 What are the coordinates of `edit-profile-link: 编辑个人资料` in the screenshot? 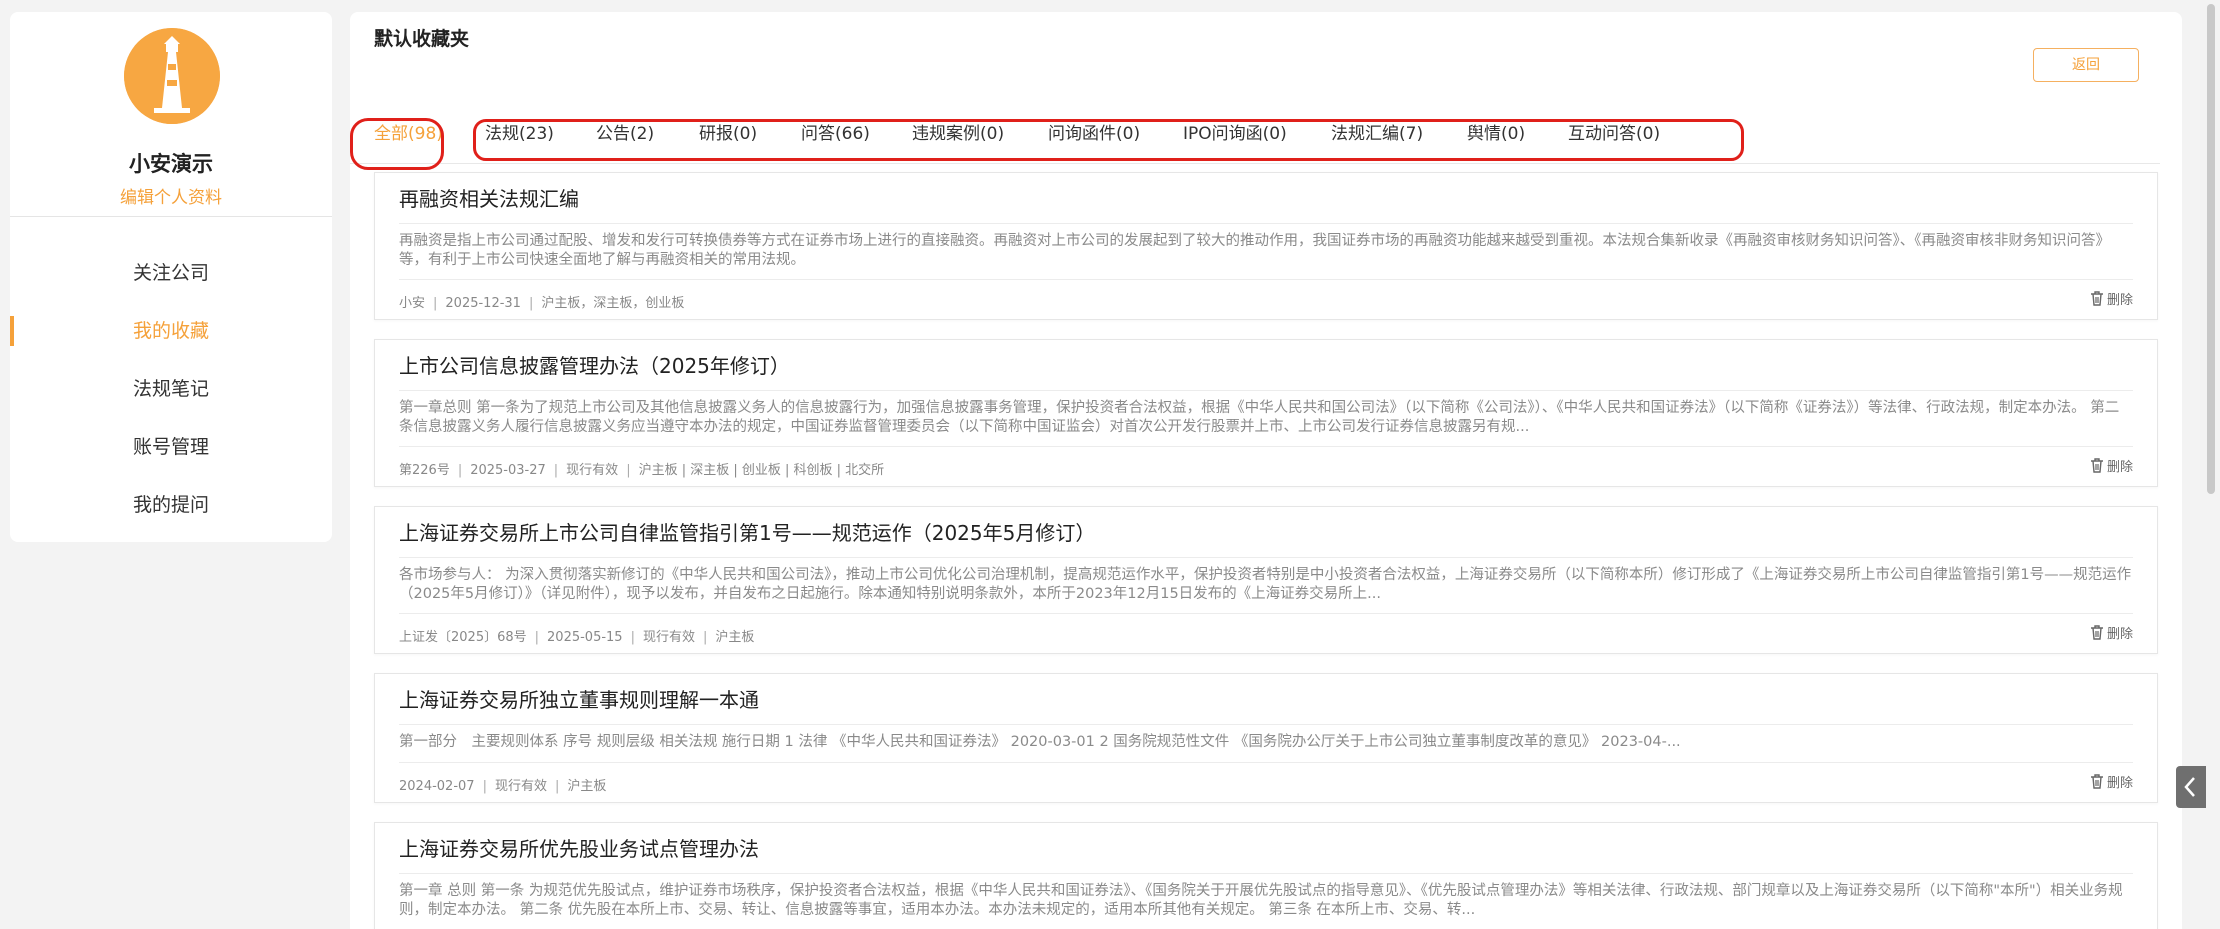 It's located at (171, 195).